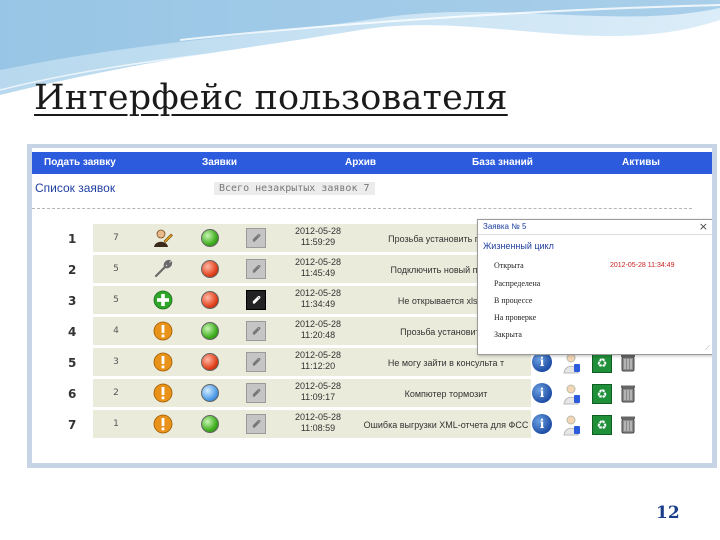  Describe the element at coordinates (210, 393) in the screenshot. I see `status-blue-icon` at that location.